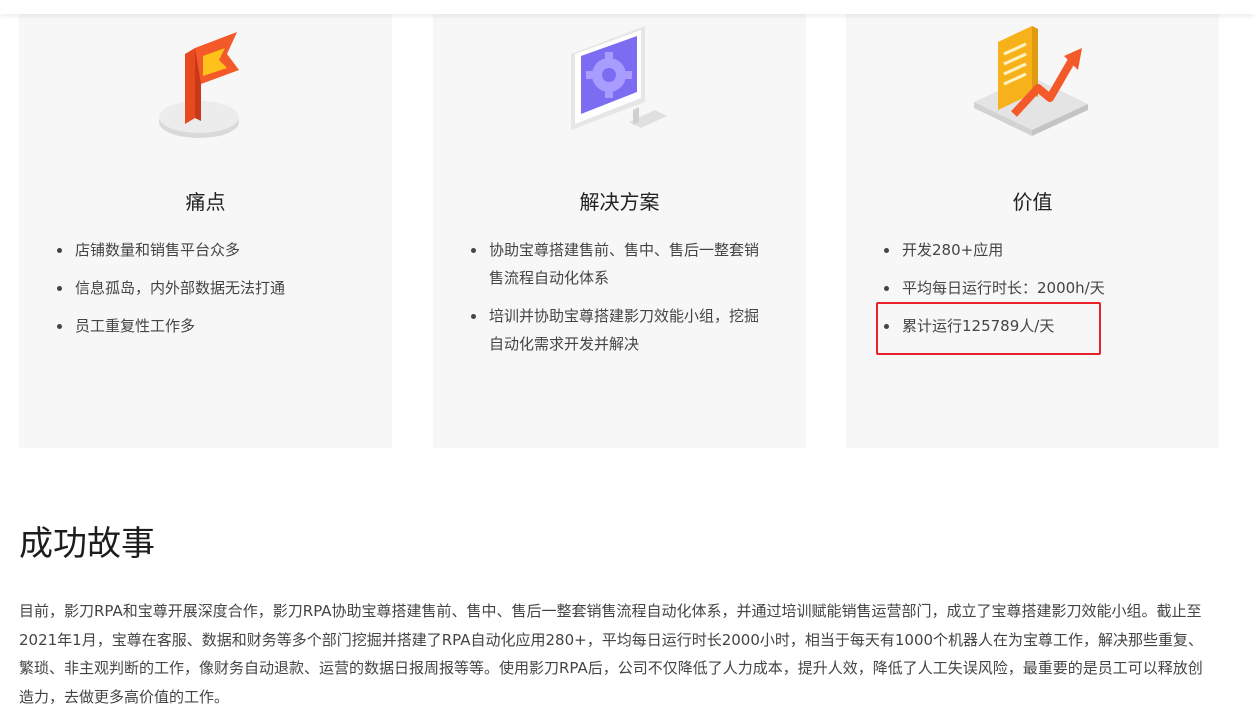  I want to click on list-item: 开发280+应用, so click(1030, 250).